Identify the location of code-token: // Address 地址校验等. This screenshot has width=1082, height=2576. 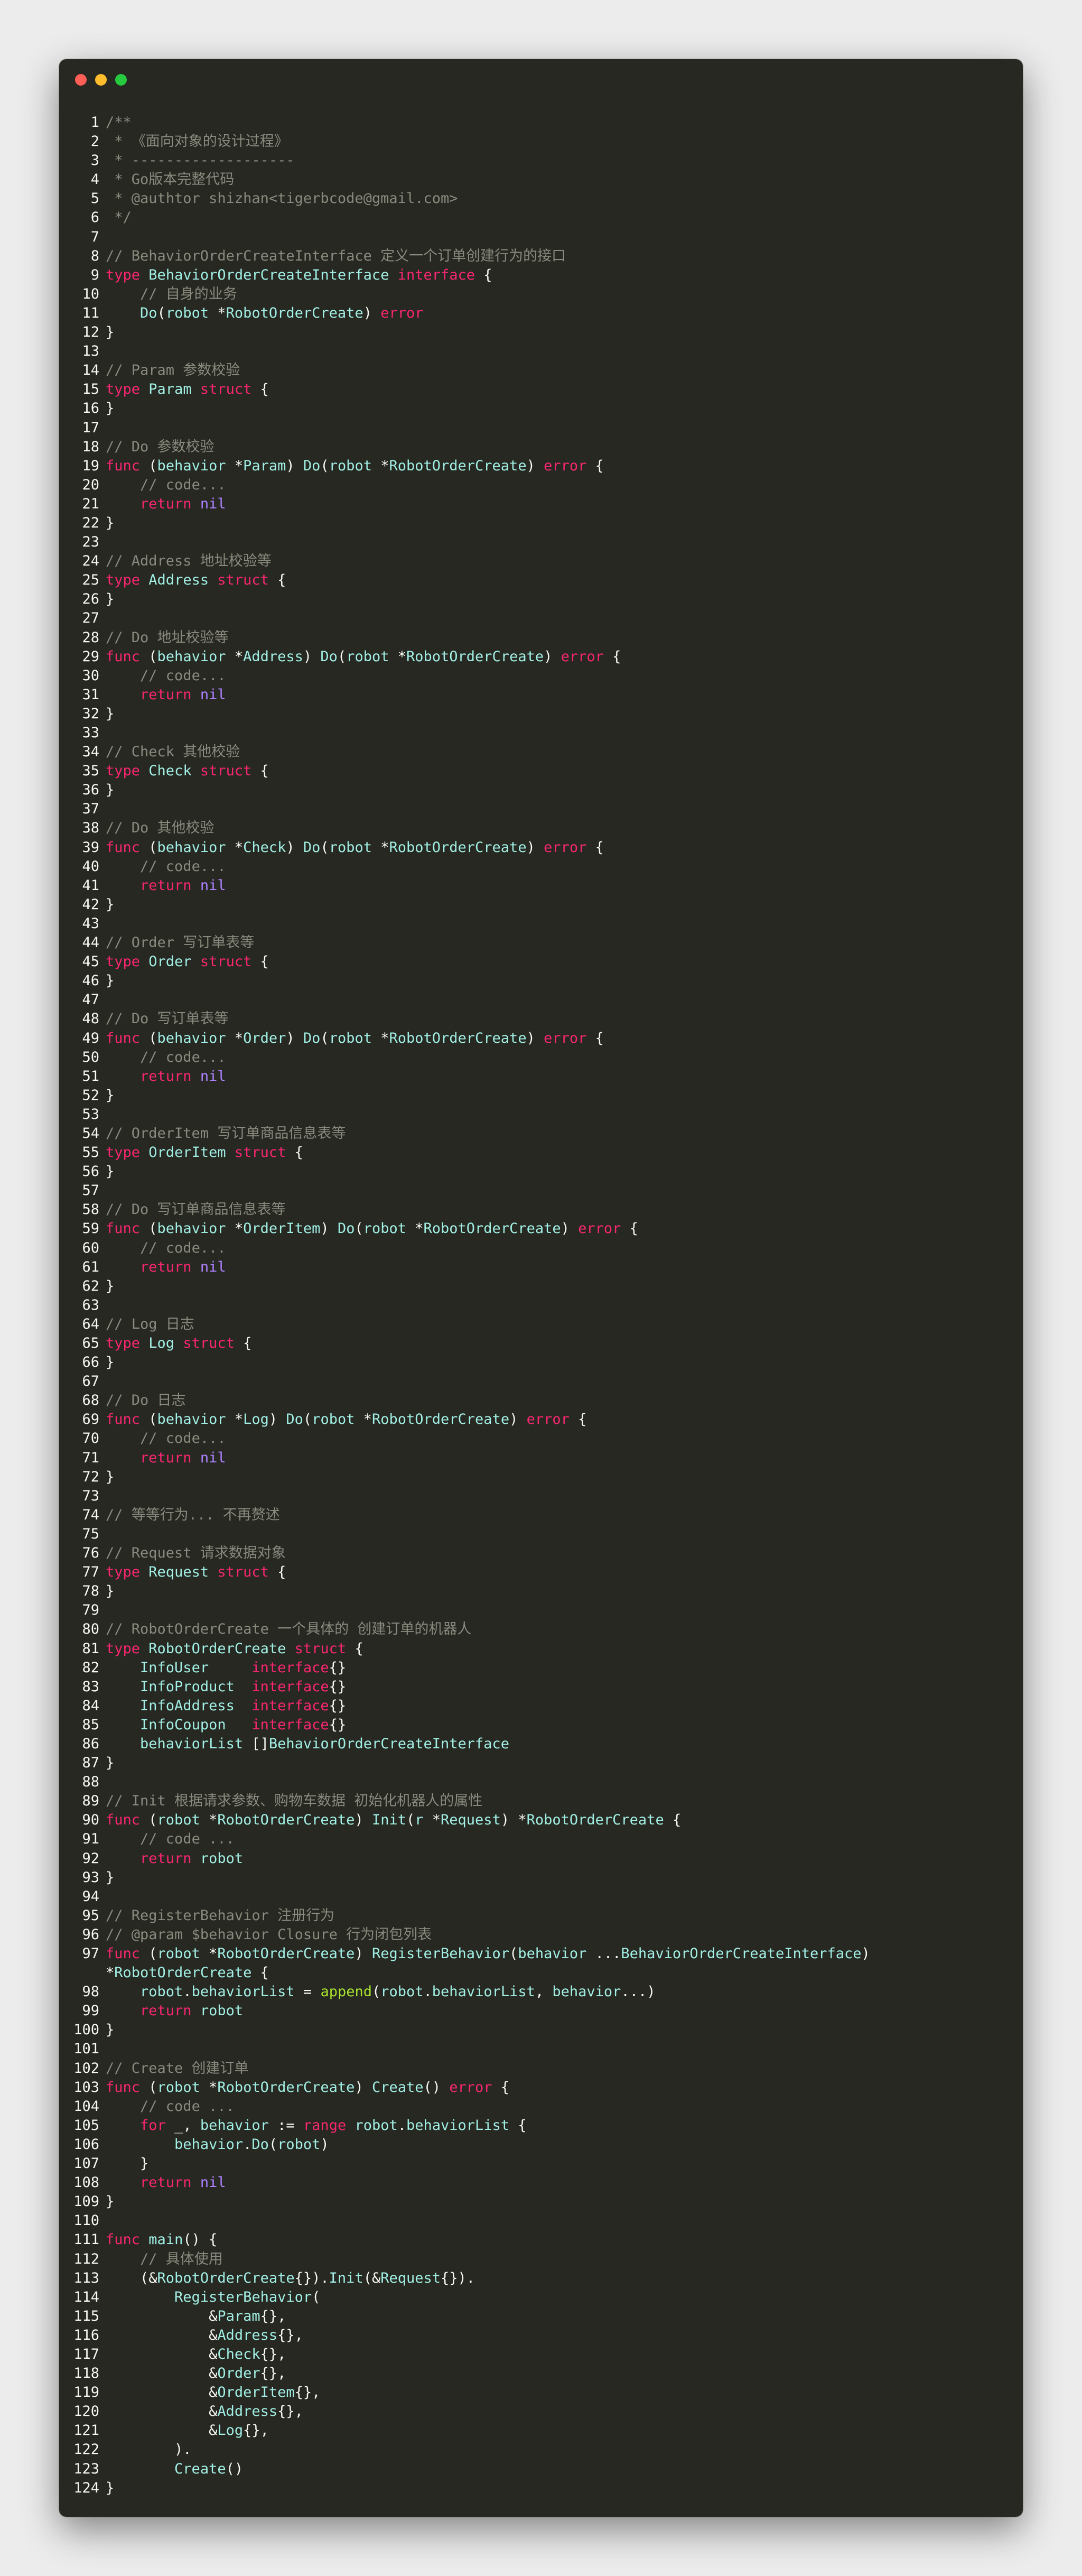
(189, 561).